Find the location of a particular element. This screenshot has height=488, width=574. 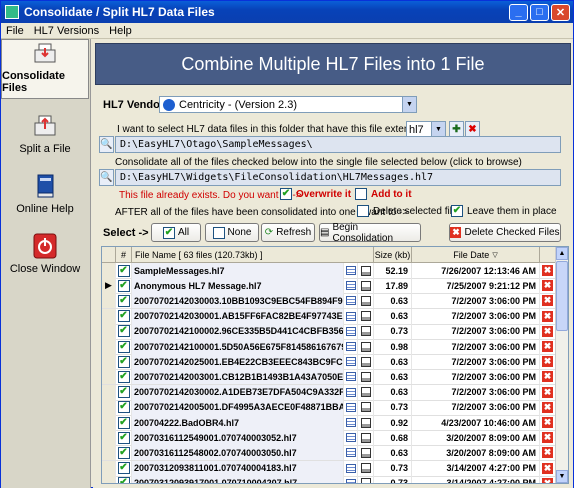

sidebar-item-close: Close Window is located at coordinates (45, 249).